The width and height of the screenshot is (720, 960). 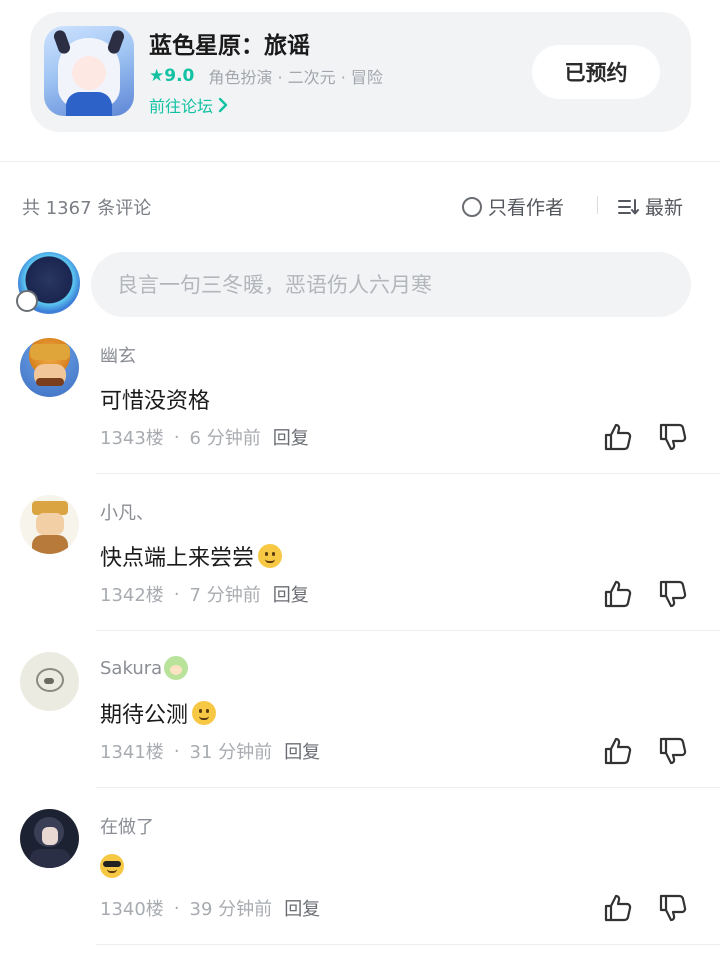 I want to click on my-avatar, so click(x=48, y=283).